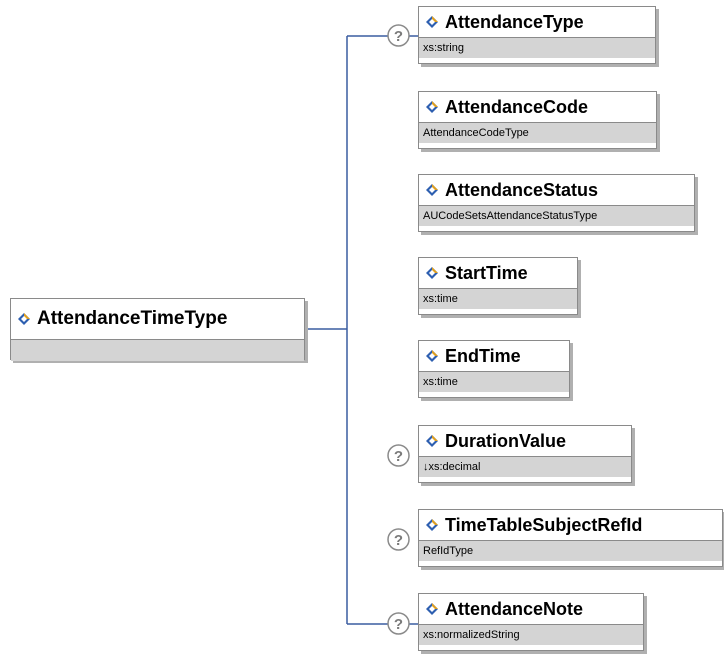 The height and width of the screenshot is (660, 724). I want to click on child-element-name: AttendanceStatus, so click(522, 189).